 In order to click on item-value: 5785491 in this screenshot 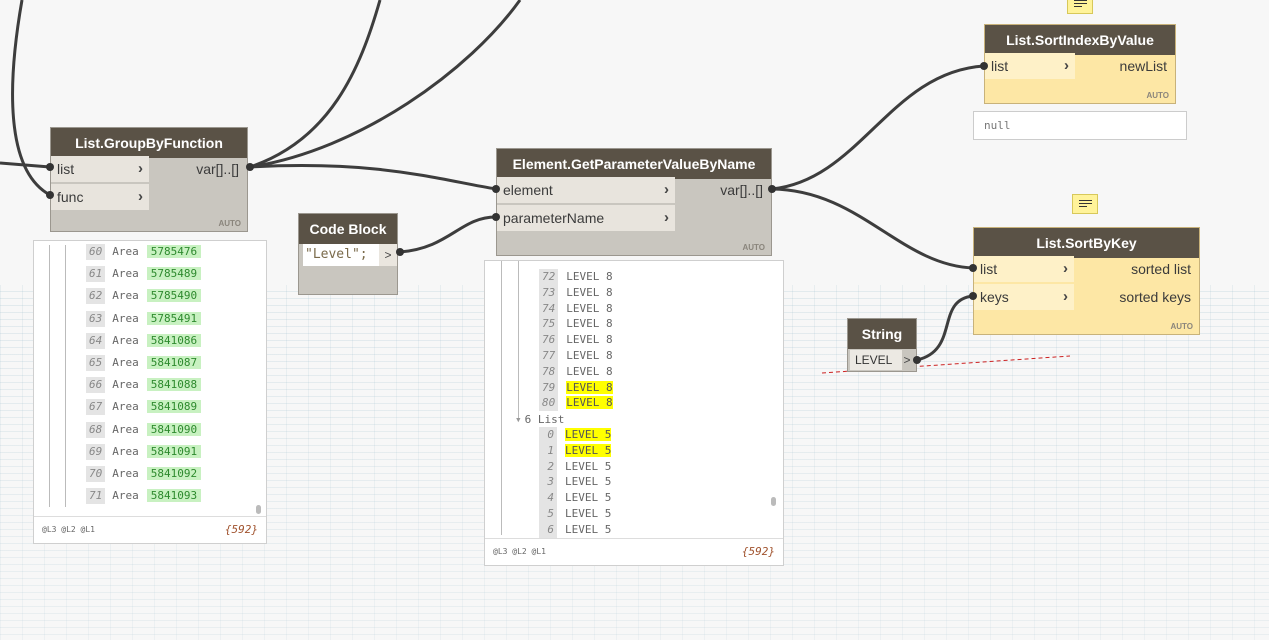, I will do `click(174, 318)`.